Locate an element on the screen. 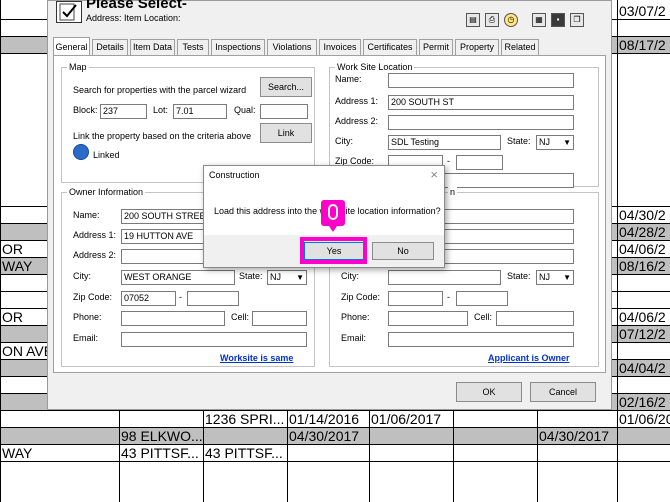  owner-address1-label: Address 1: is located at coordinates (95, 235).